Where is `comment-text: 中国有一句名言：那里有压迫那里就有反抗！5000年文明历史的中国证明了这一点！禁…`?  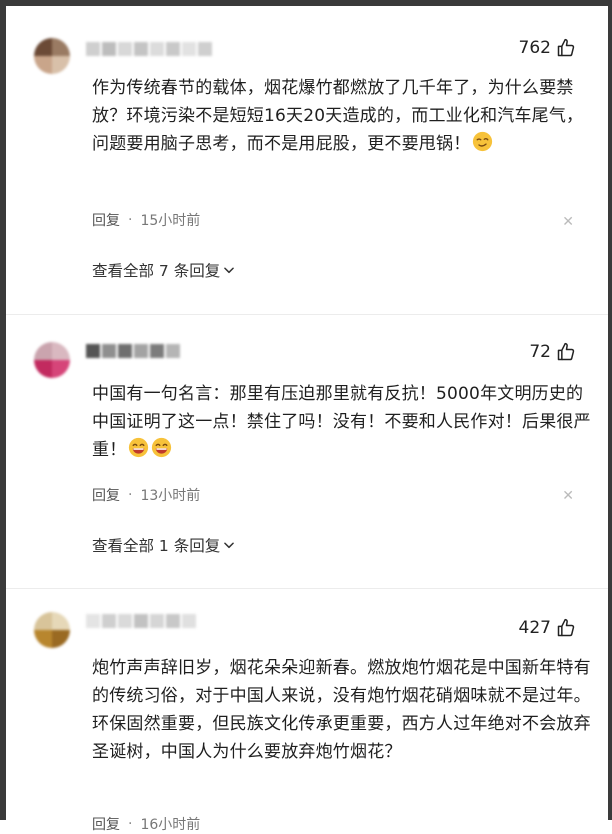
comment-text: 中国有一句名言：那里有压迫那里就有反抗！5000年文明历史的中国证明了这一点！禁… is located at coordinates (341, 422).